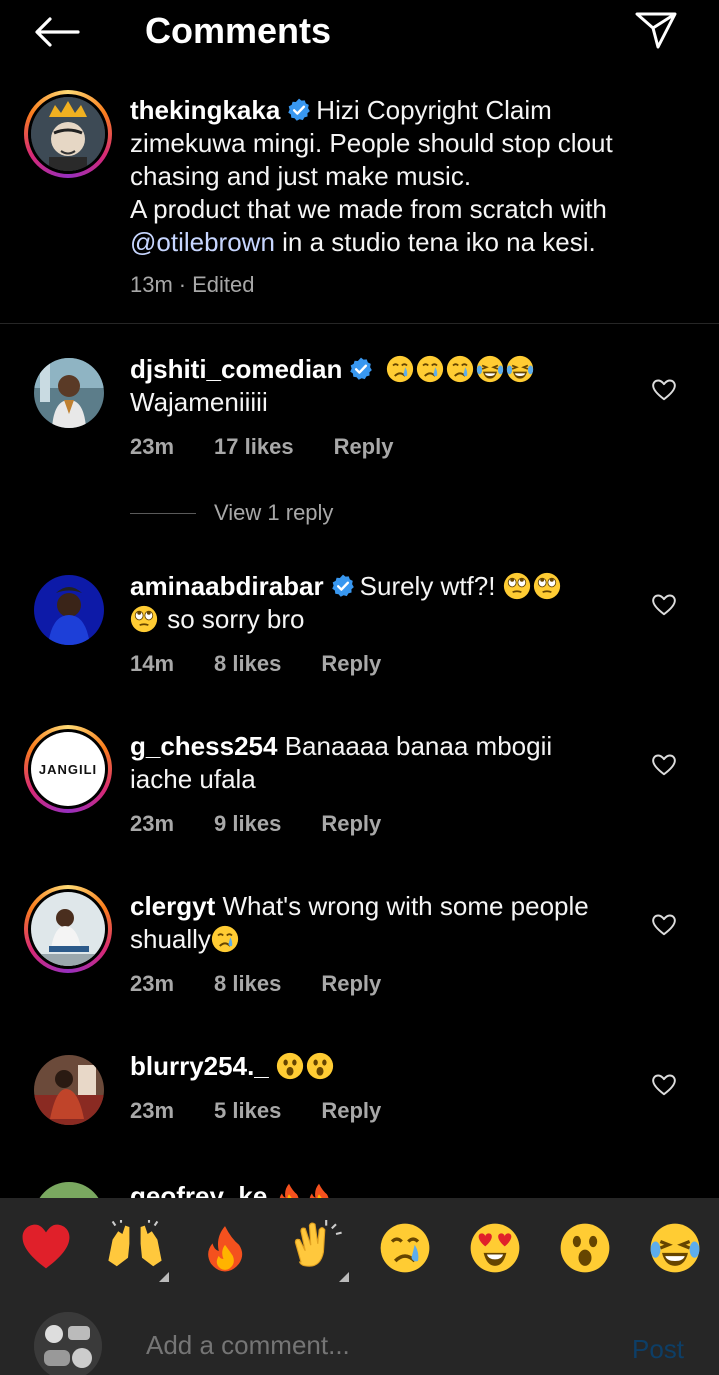 The image size is (719, 1375). Describe the element at coordinates (236, 619) in the screenshot. I see `comment-text-continued: so sorry bro` at that location.